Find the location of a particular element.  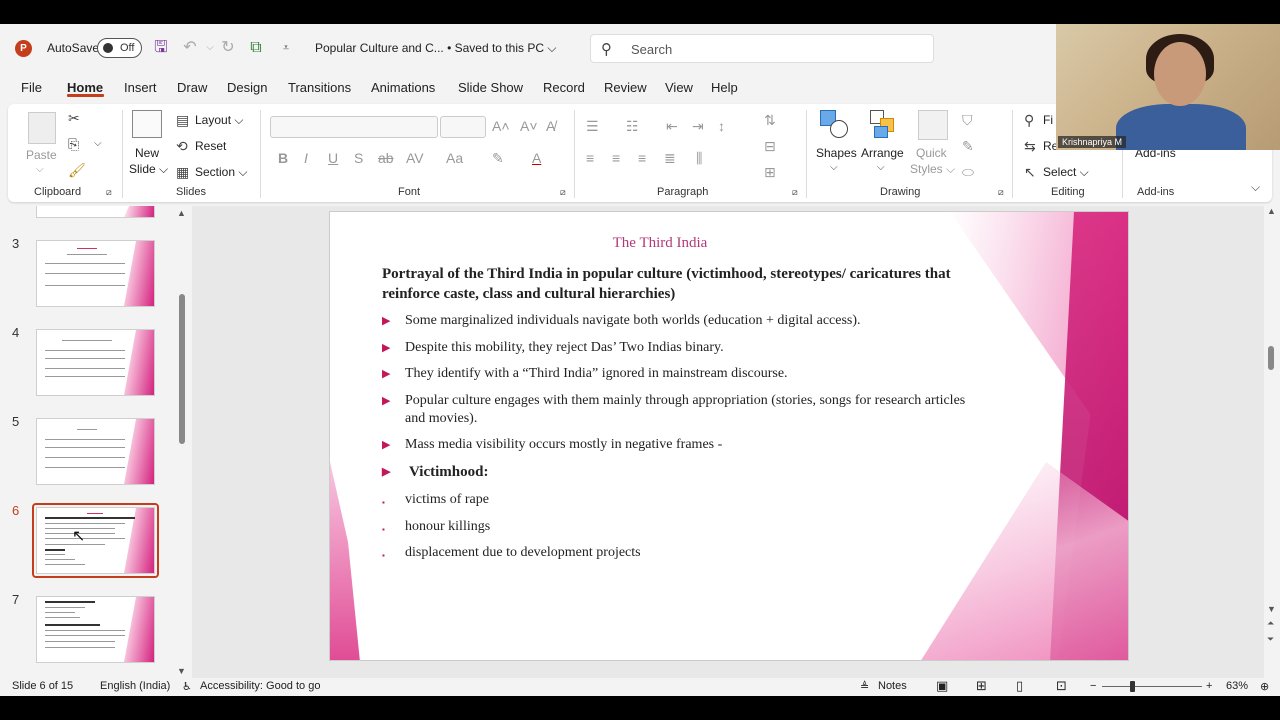

thumb-scroll-up-icon: ▲ is located at coordinates (181, 213).